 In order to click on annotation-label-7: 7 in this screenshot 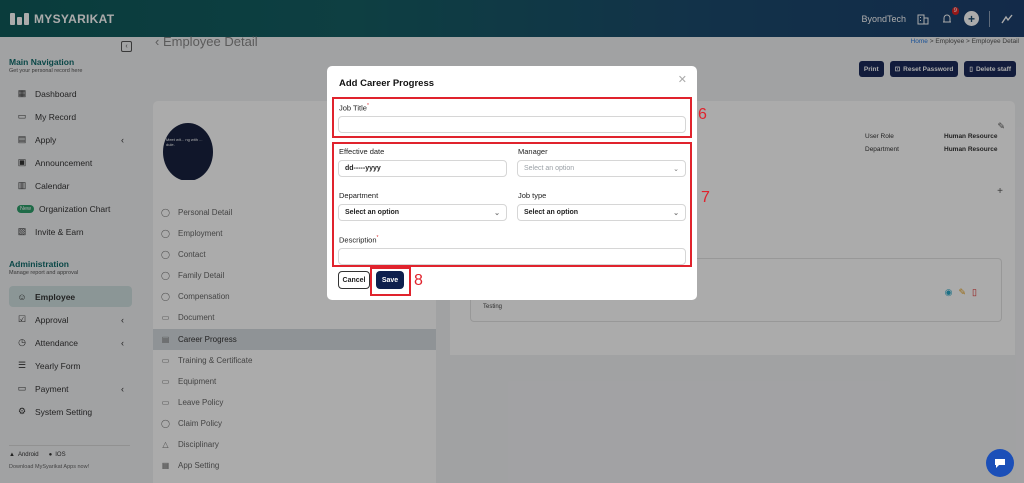, I will do `click(705, 197)`.